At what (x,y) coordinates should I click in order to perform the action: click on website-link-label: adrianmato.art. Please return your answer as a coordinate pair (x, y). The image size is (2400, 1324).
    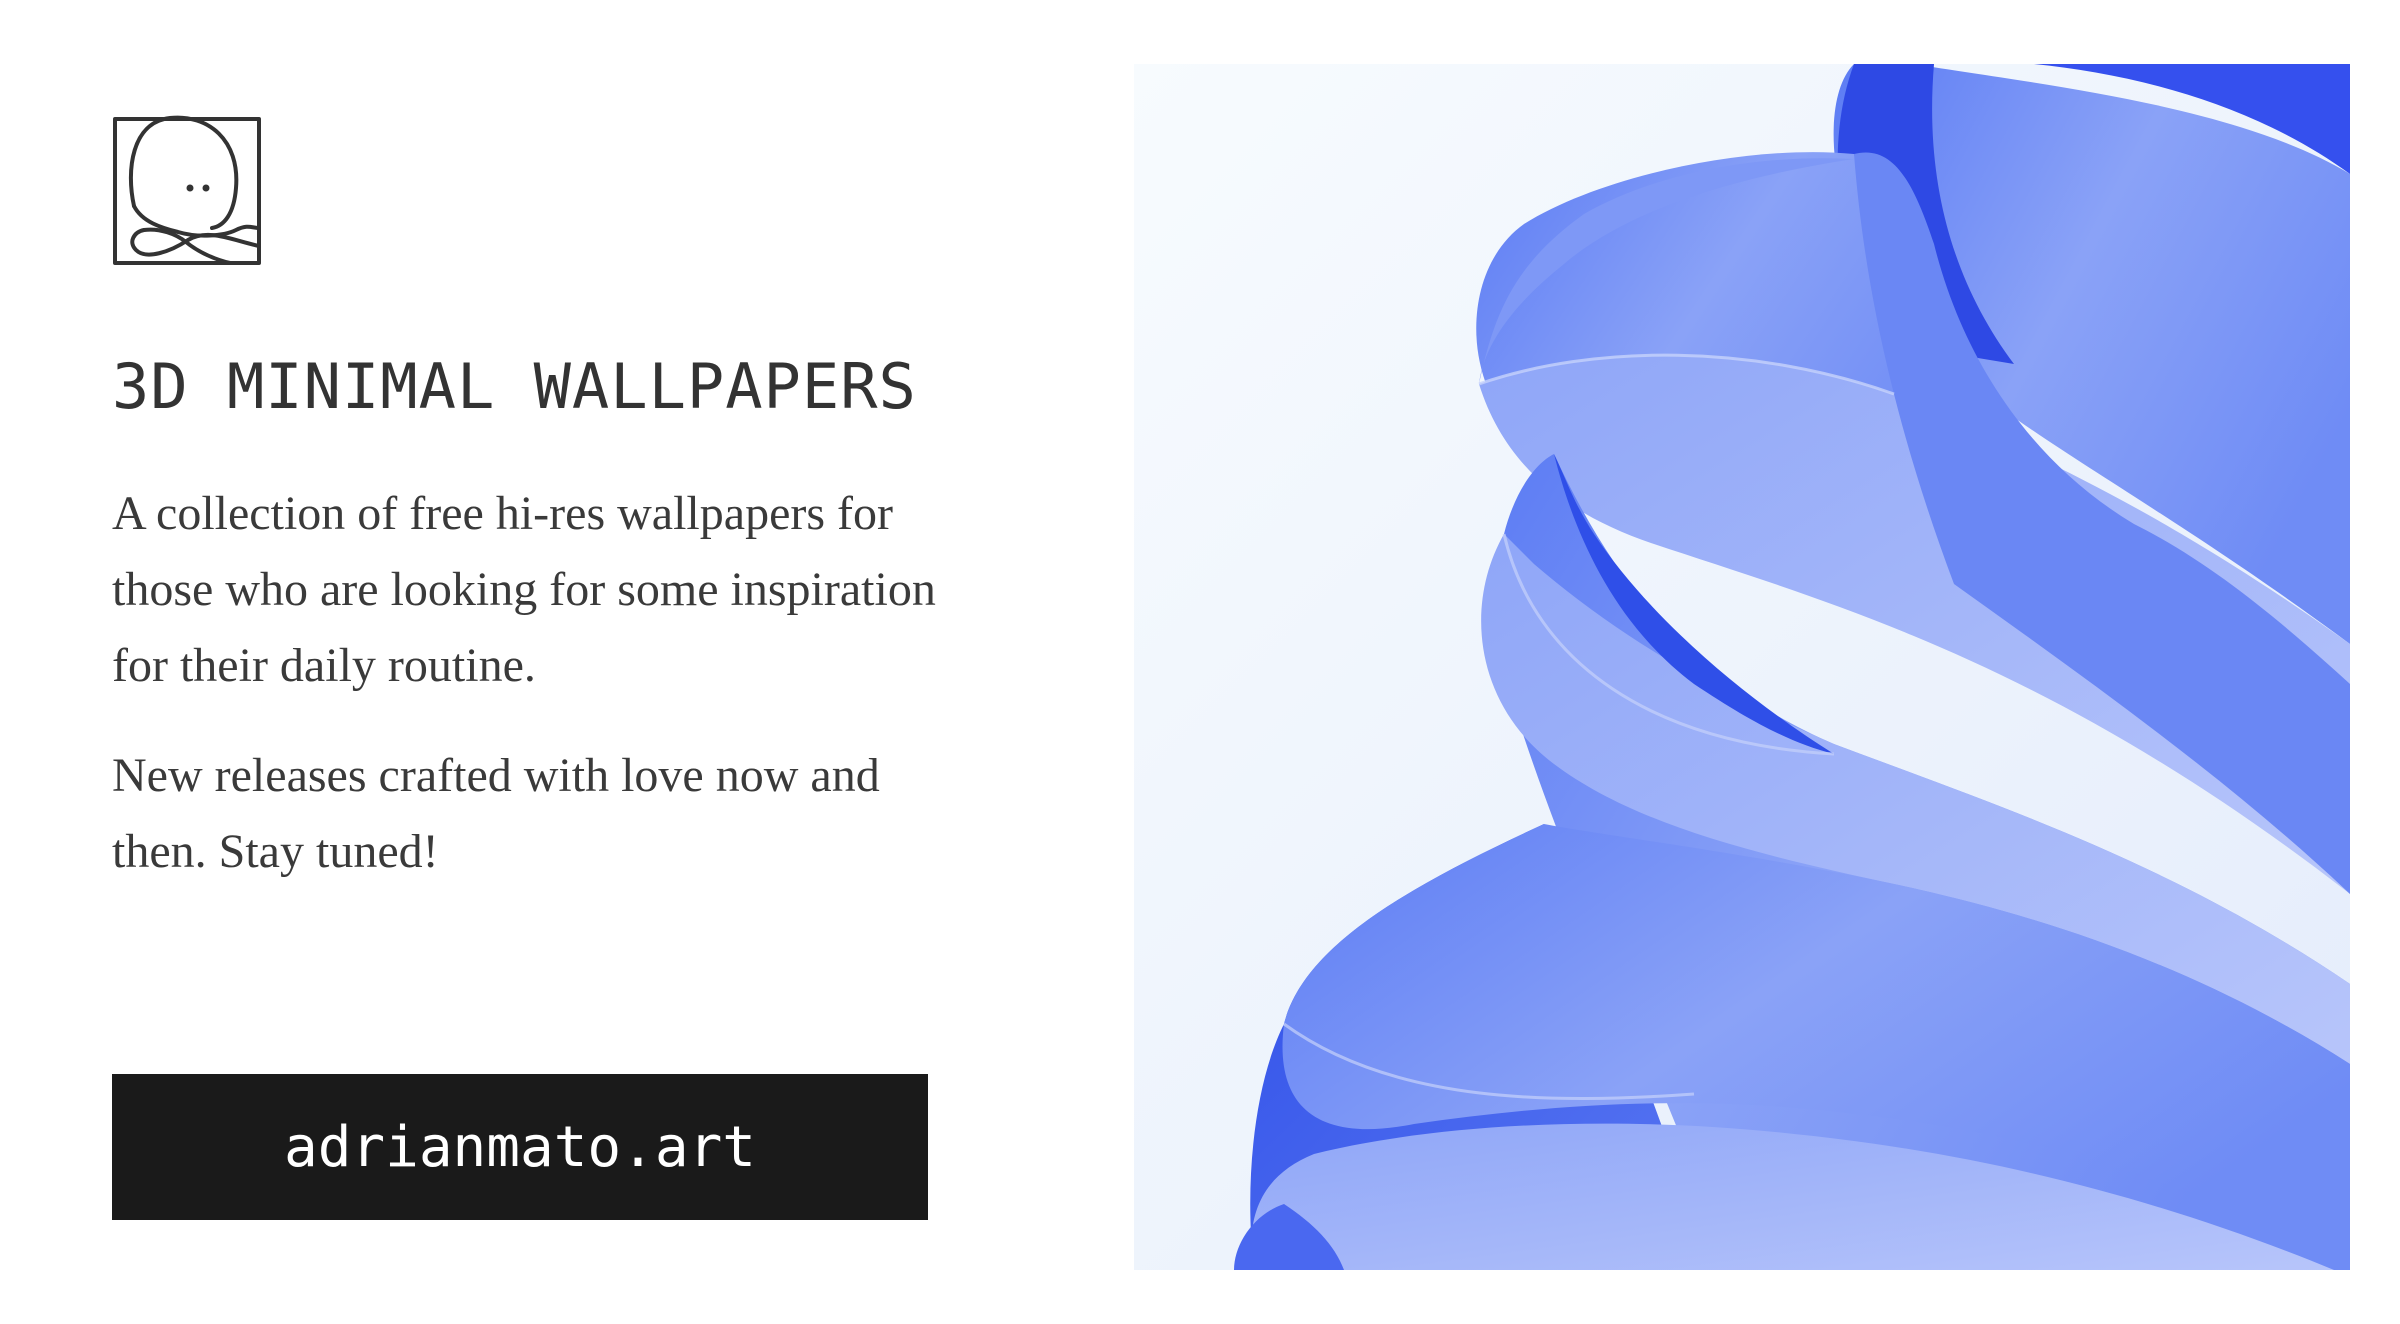
    Looking at the image, I should click on (519, 1147).